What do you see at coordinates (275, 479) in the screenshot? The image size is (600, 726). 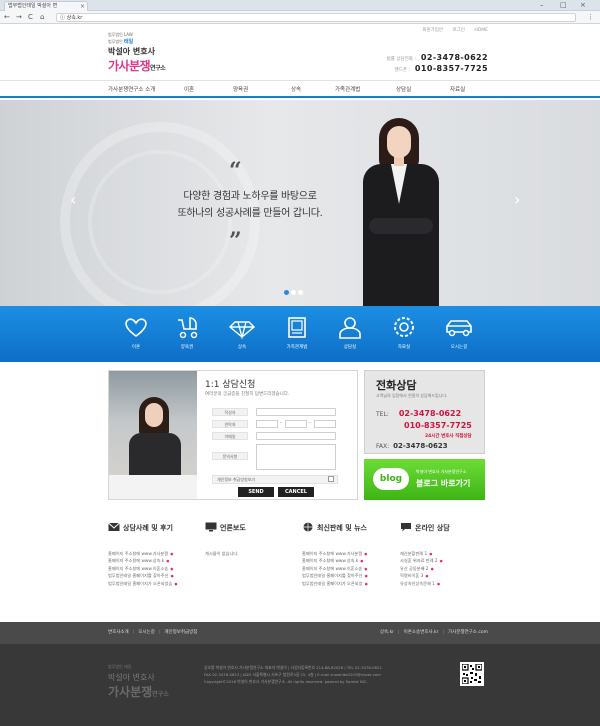 I see `privacy-policy-link: 개인정보 취급방침보기` at bounding box center [275, 479].